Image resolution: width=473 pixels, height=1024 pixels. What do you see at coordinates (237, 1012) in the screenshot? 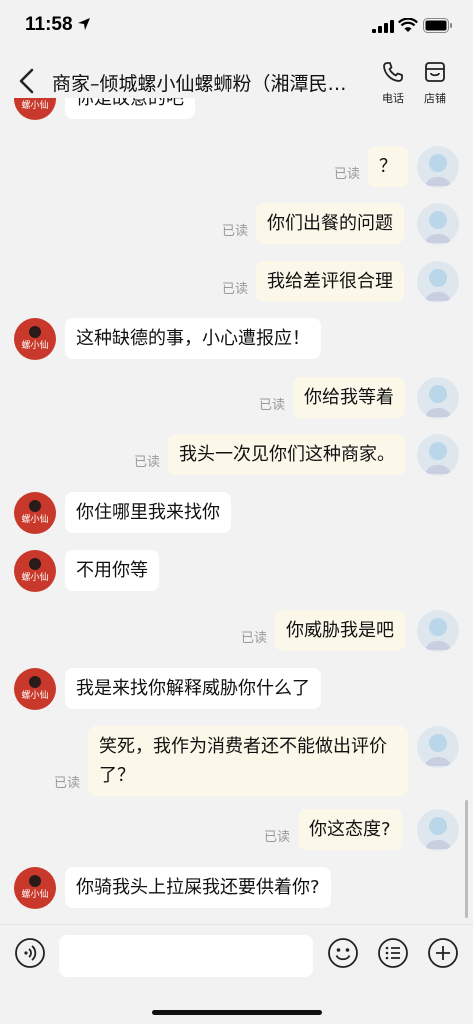
I see `home-indicator` at bounding box center [237, 1012].